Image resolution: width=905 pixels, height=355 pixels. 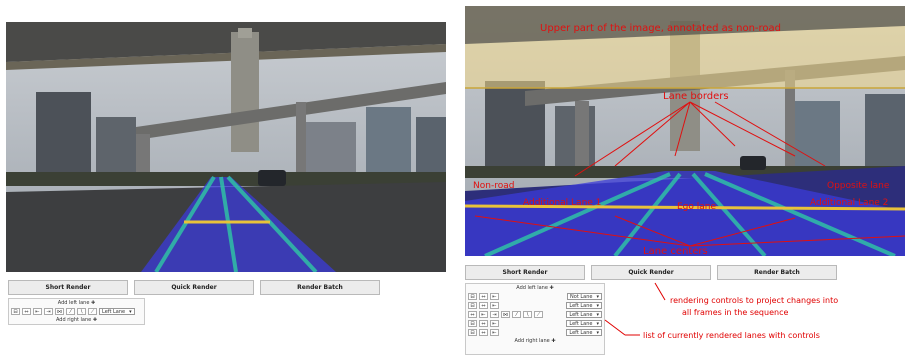 What do you see at coordinates (735, 312) in the screenshot?
I see `rendering-note-line-2: all frames in the sequence` at bounding box center [735, 312].